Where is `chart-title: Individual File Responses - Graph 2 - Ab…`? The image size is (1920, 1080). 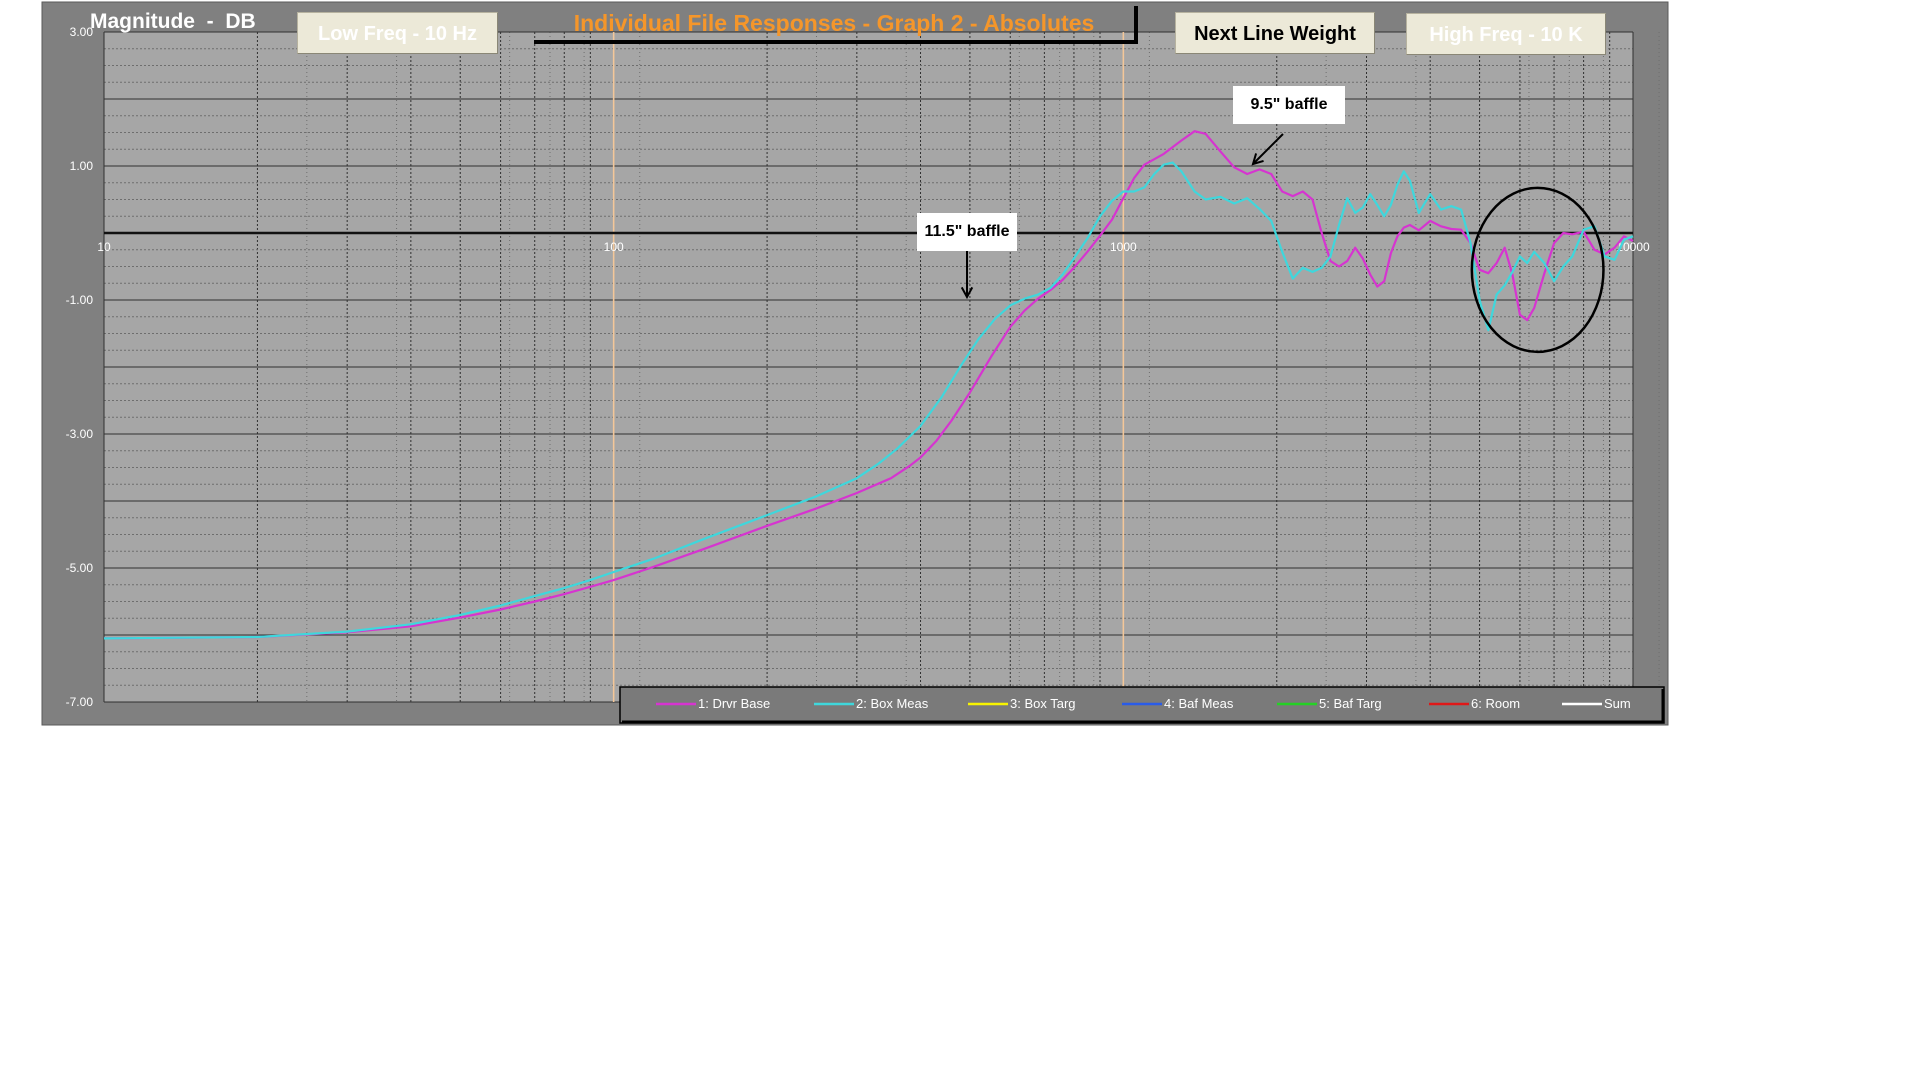 chart-title: Individual File Responses - Graph 2 - Ab… is located at coordinates (836, 25).